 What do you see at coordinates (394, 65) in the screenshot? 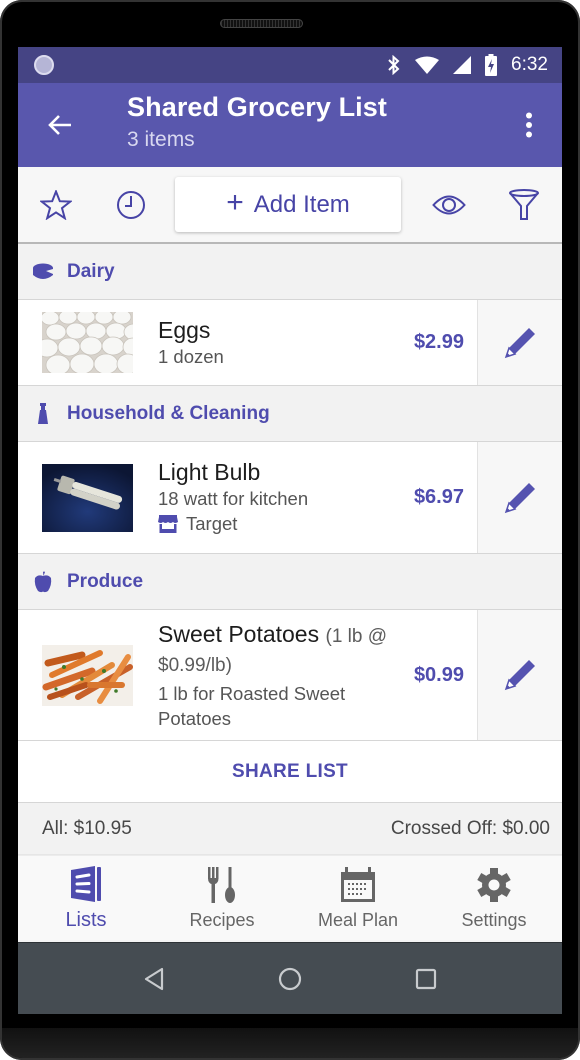
I see `bluetooth-icon` at bounding box center [394, 65].